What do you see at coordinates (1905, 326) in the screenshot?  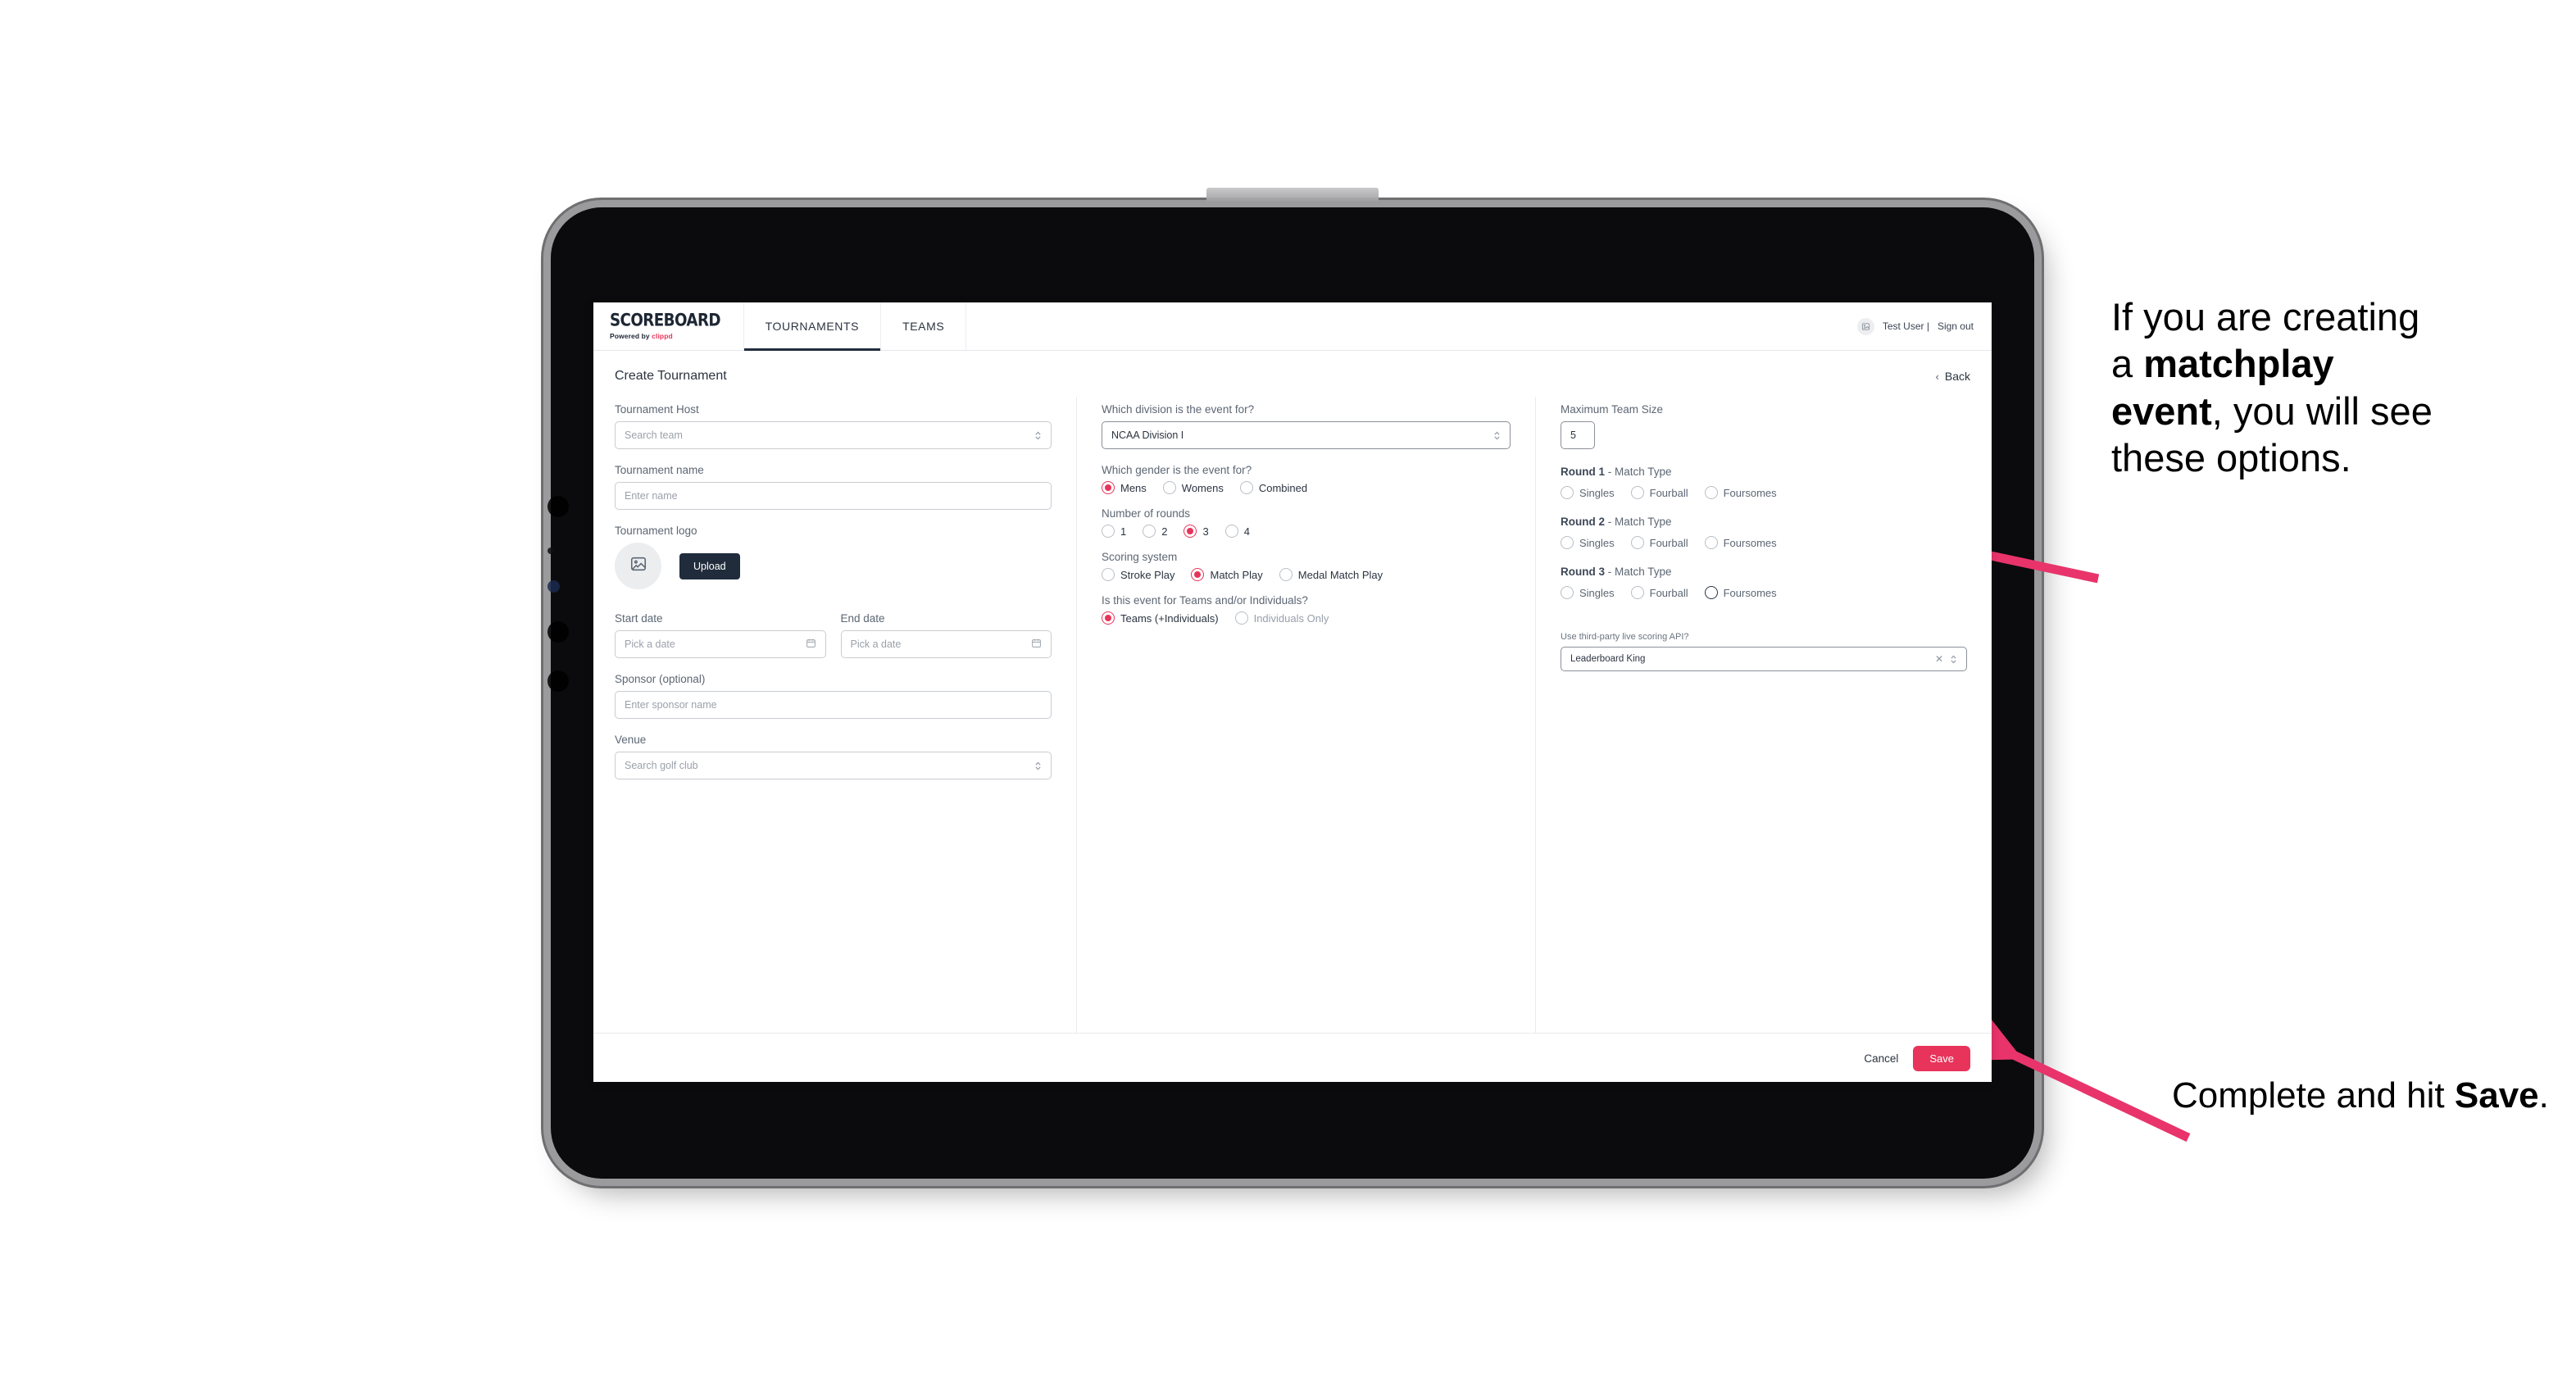 I see `user-name: Test User |` at bounding box center [1905, 326].